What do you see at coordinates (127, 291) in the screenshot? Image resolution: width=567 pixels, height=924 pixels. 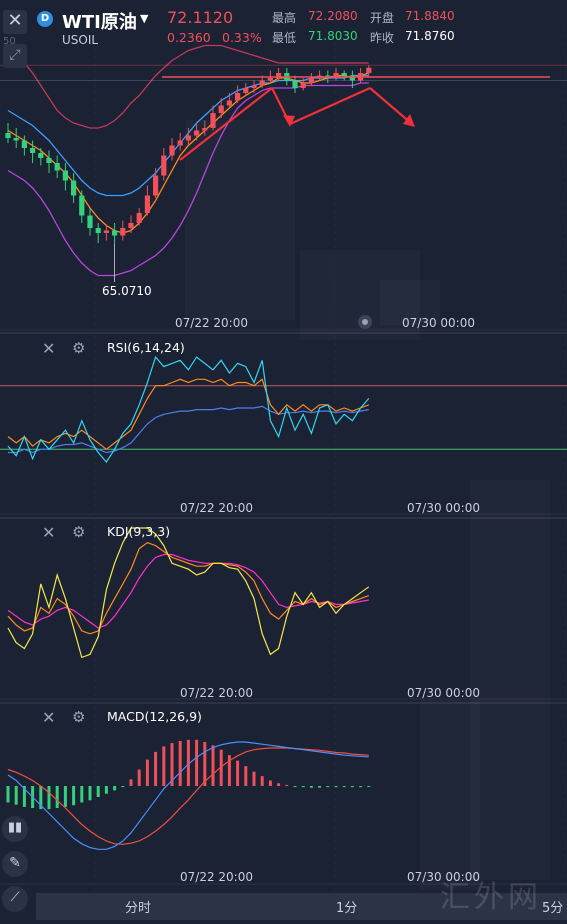 I see `low-price-marker: 65.0710` at bounding box center [127, 291].